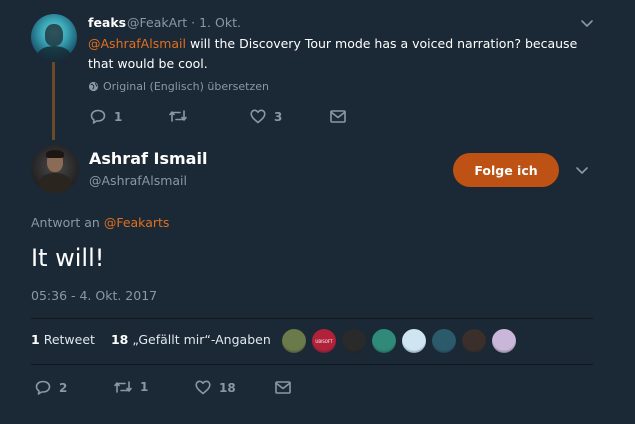  Describe the element at coordinates (54, 37) in the screenshot. I see `avatar-feaks` at that location.